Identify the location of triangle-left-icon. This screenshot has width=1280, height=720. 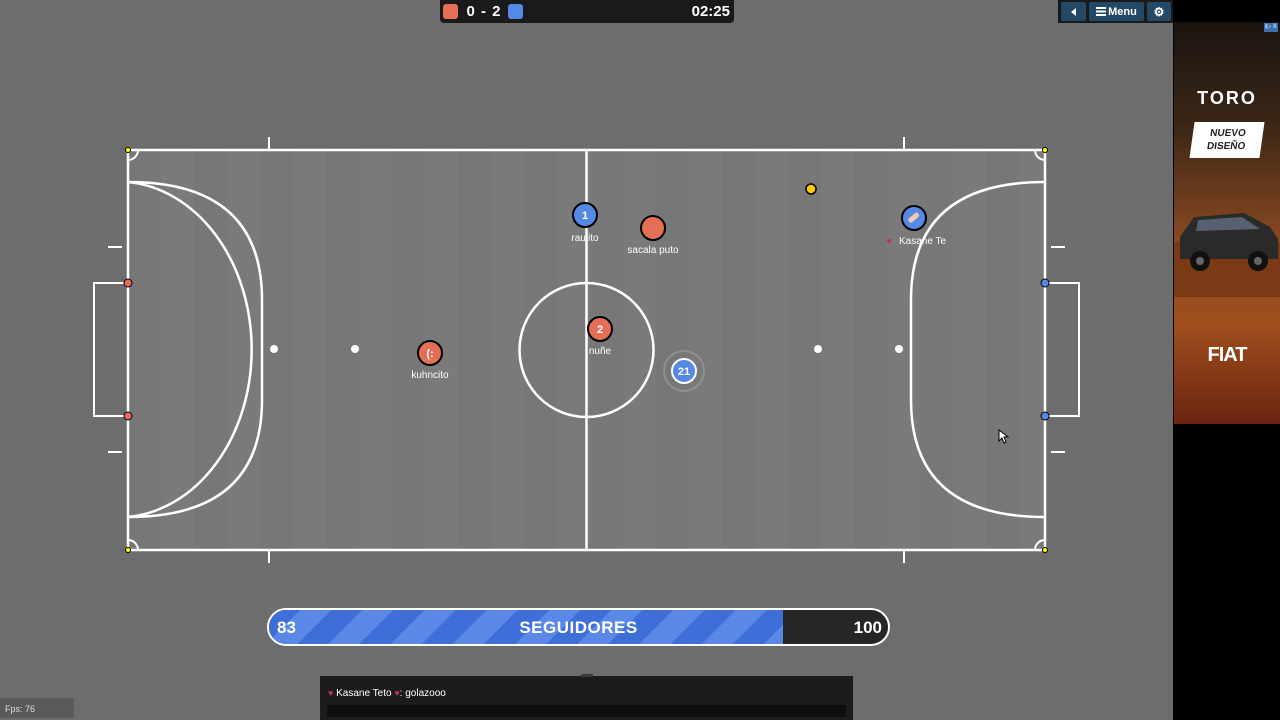
(1073, 11).